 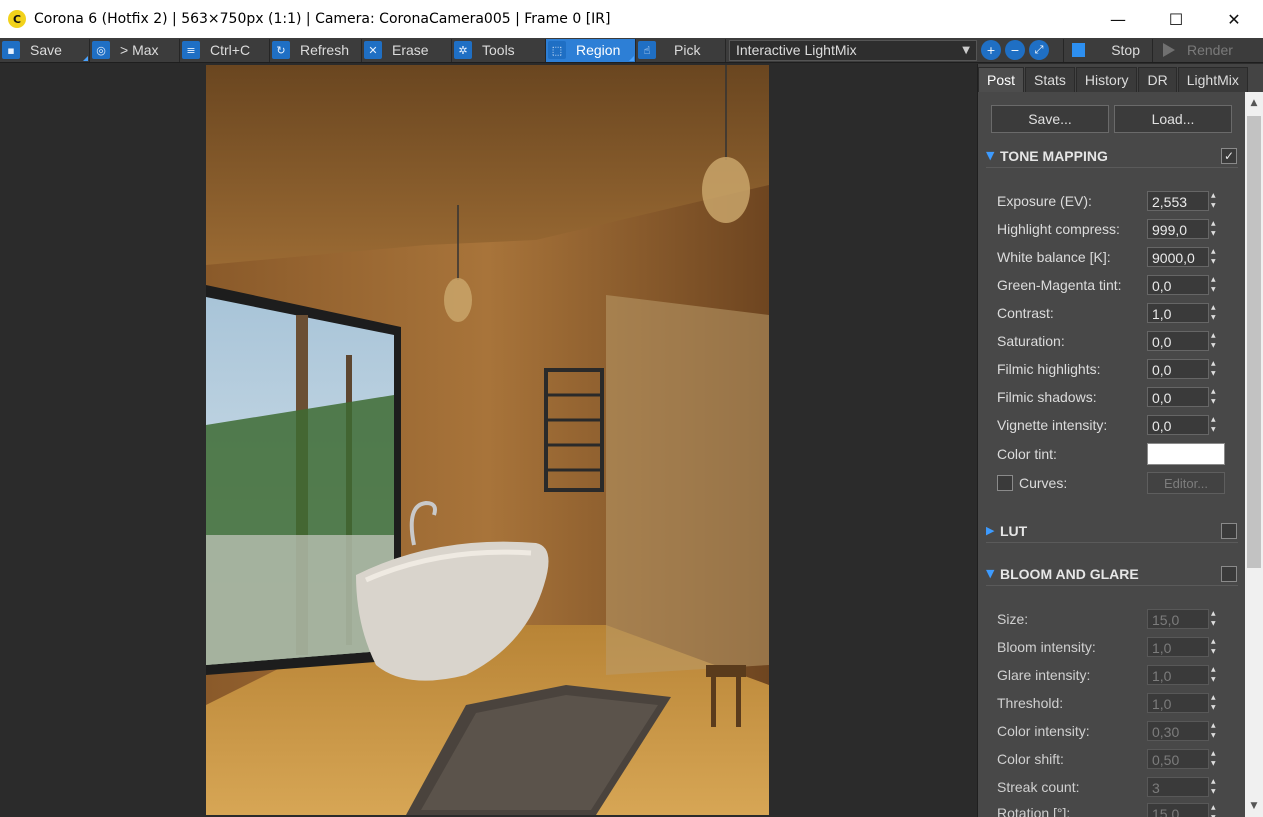 What do you see at coordinates (1112, 156) in the screenshot?
I see `tone-mapping-header: ▼ TONE MAPPING` at bounding box center [1112, 156].